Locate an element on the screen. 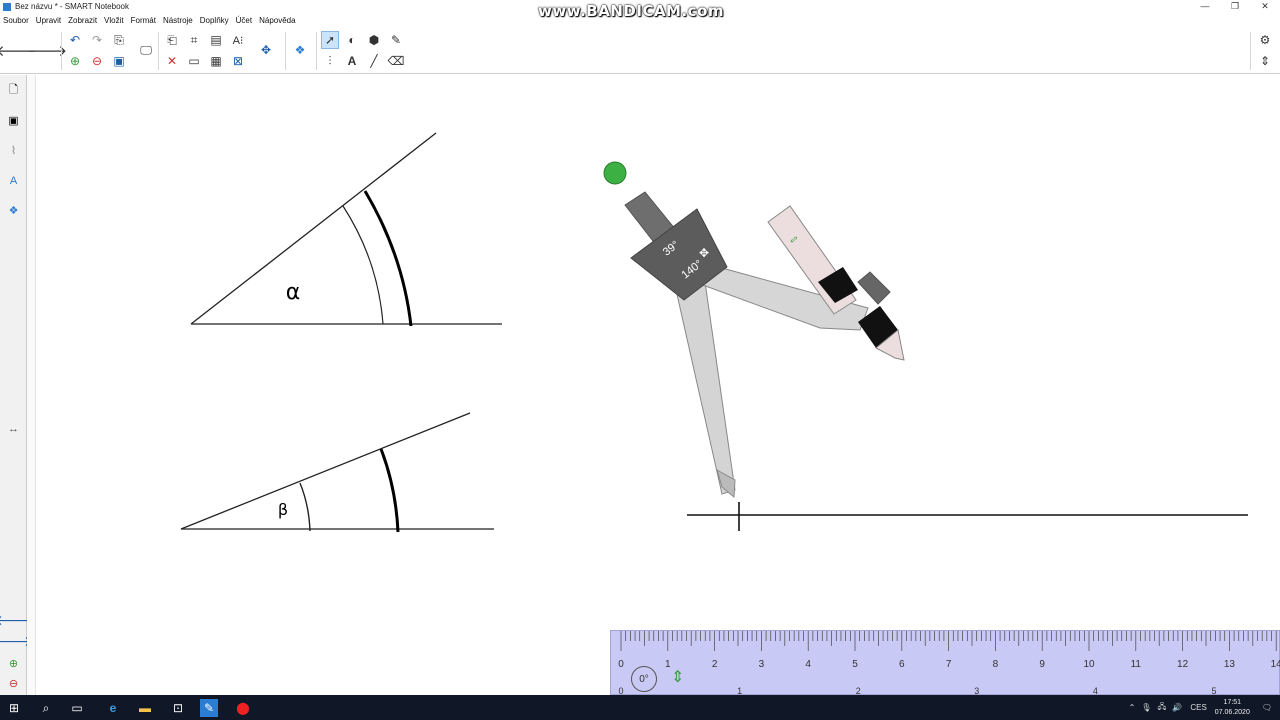 The height and width of the screenshot is (720, 1280). vertical-scrollbar is located at coordinates (31, 385).